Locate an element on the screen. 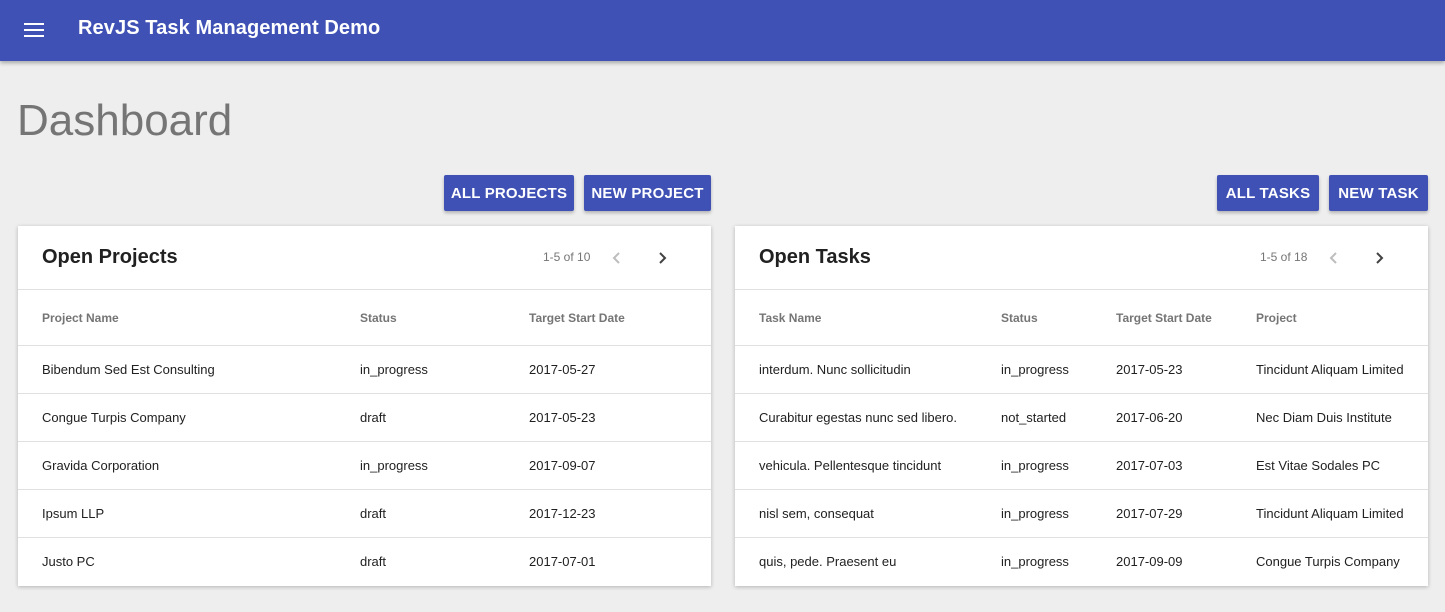 This screenshot has width=1445, height=612. project-cell: Nec Diam Duis Institute is located at coordinates (1324, 417).